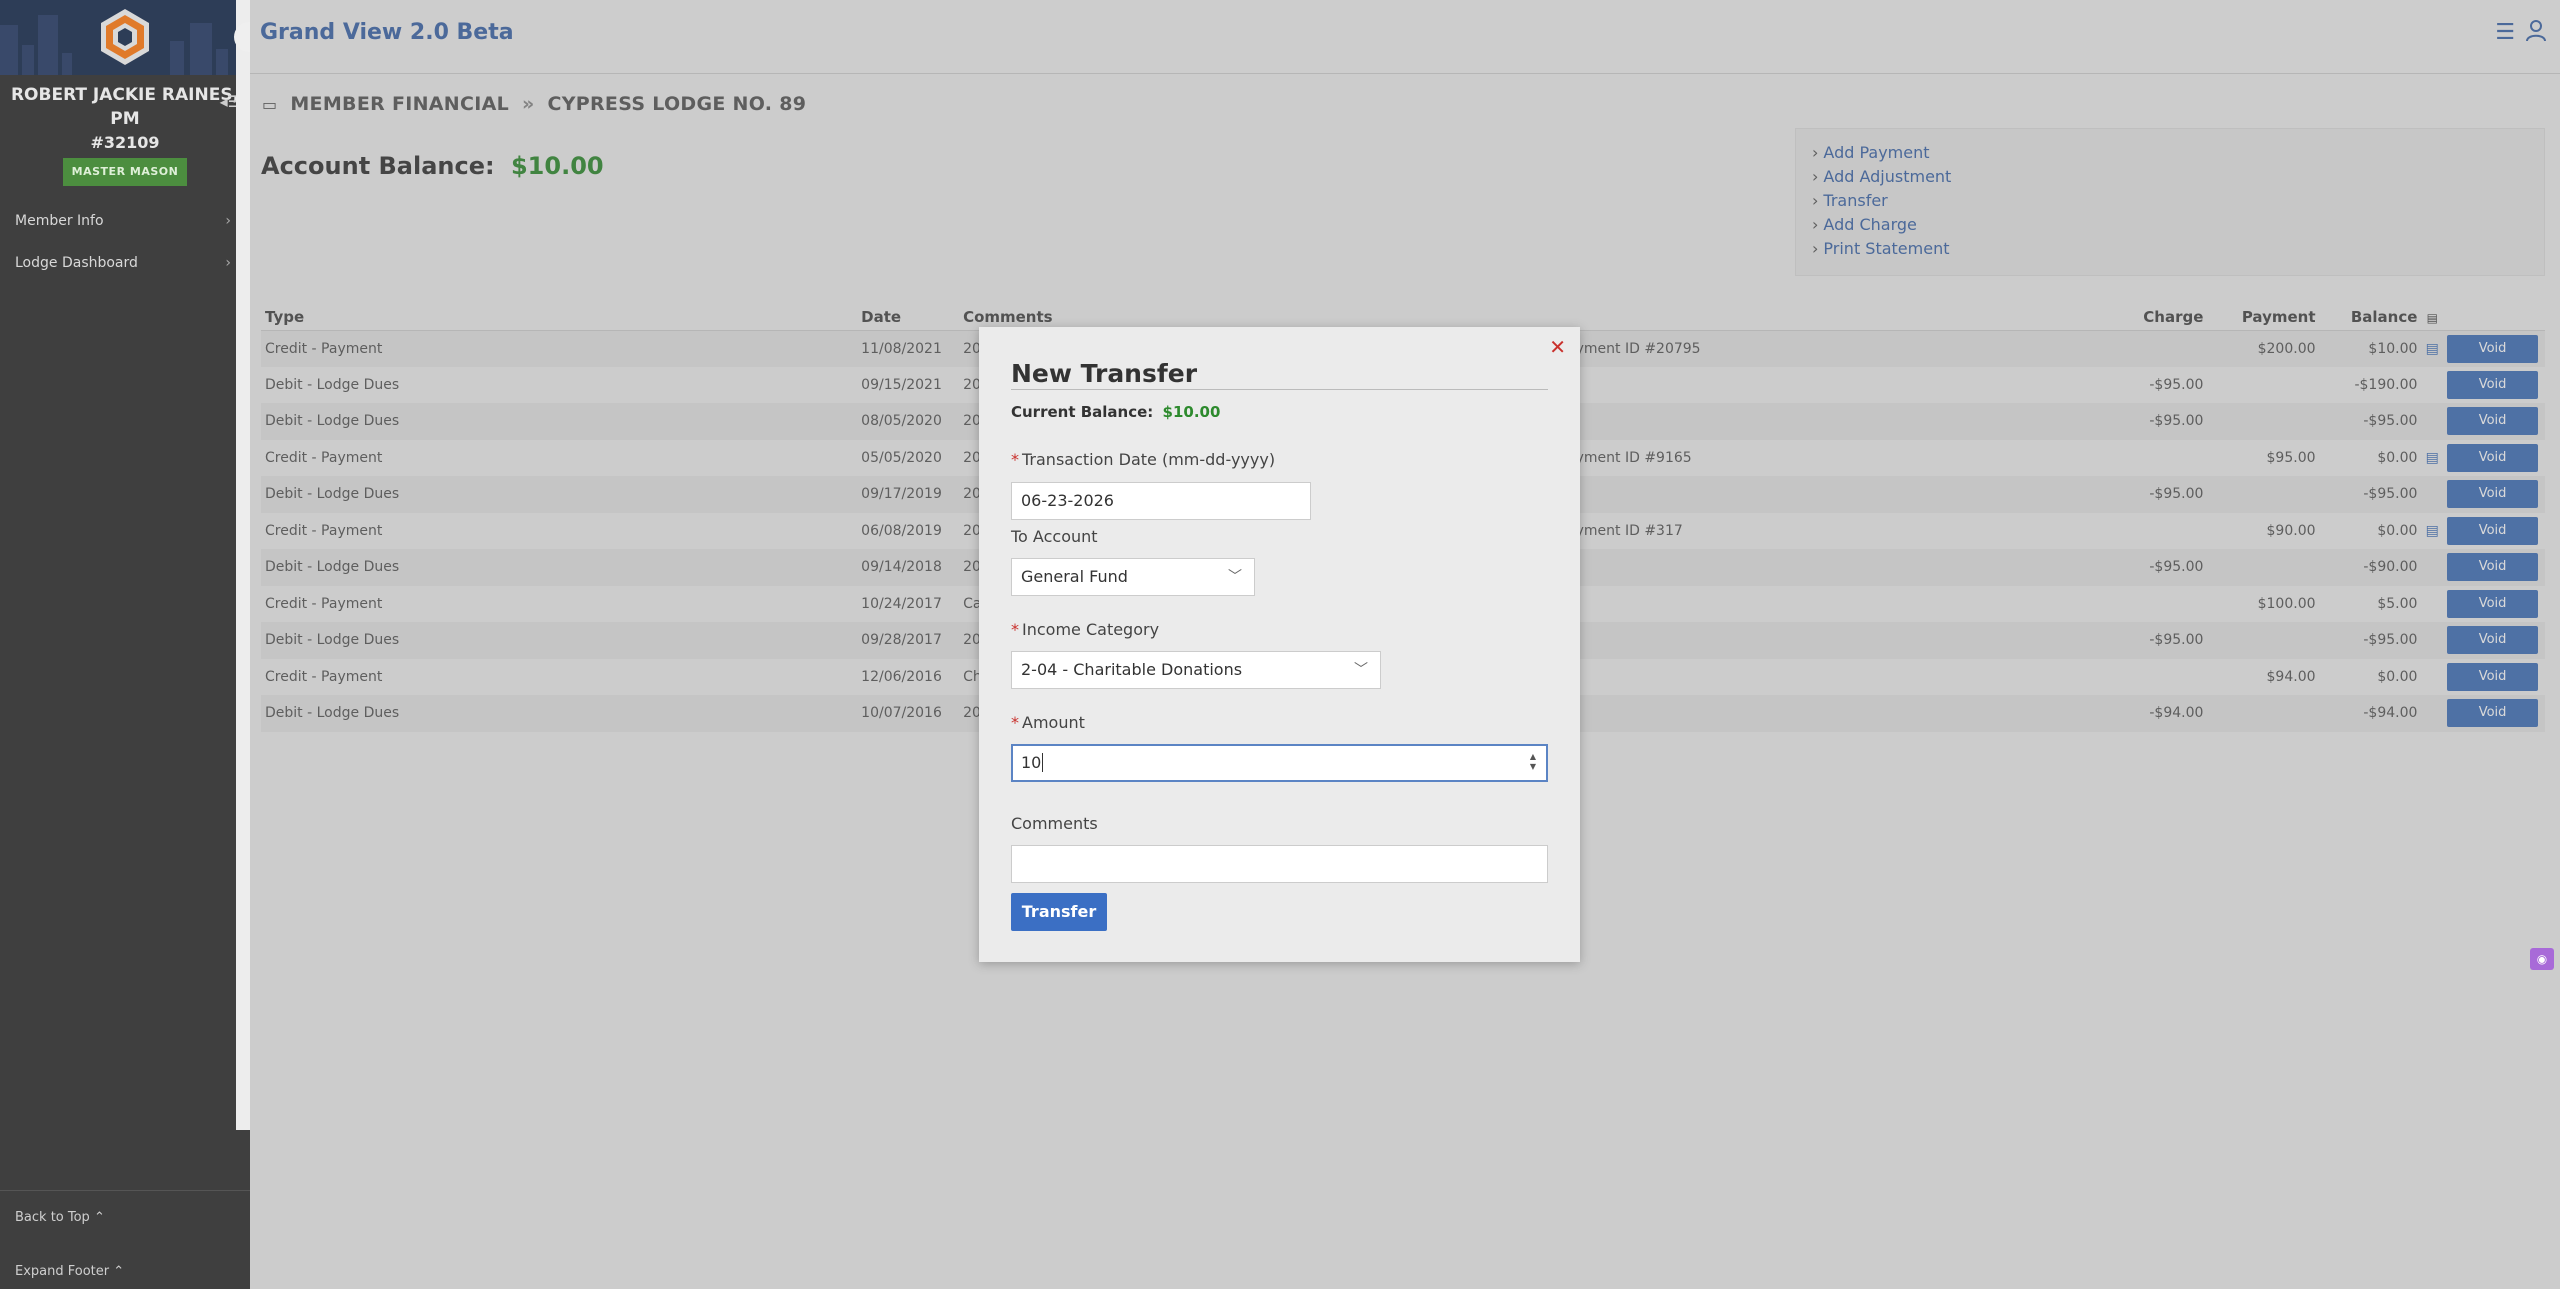 This screenshot has width=2560, height=1289. Describe the element at coordinates (76, 263) in the screenshot. I see `sidebar-item-label: Lodge Dashboard` at that location.